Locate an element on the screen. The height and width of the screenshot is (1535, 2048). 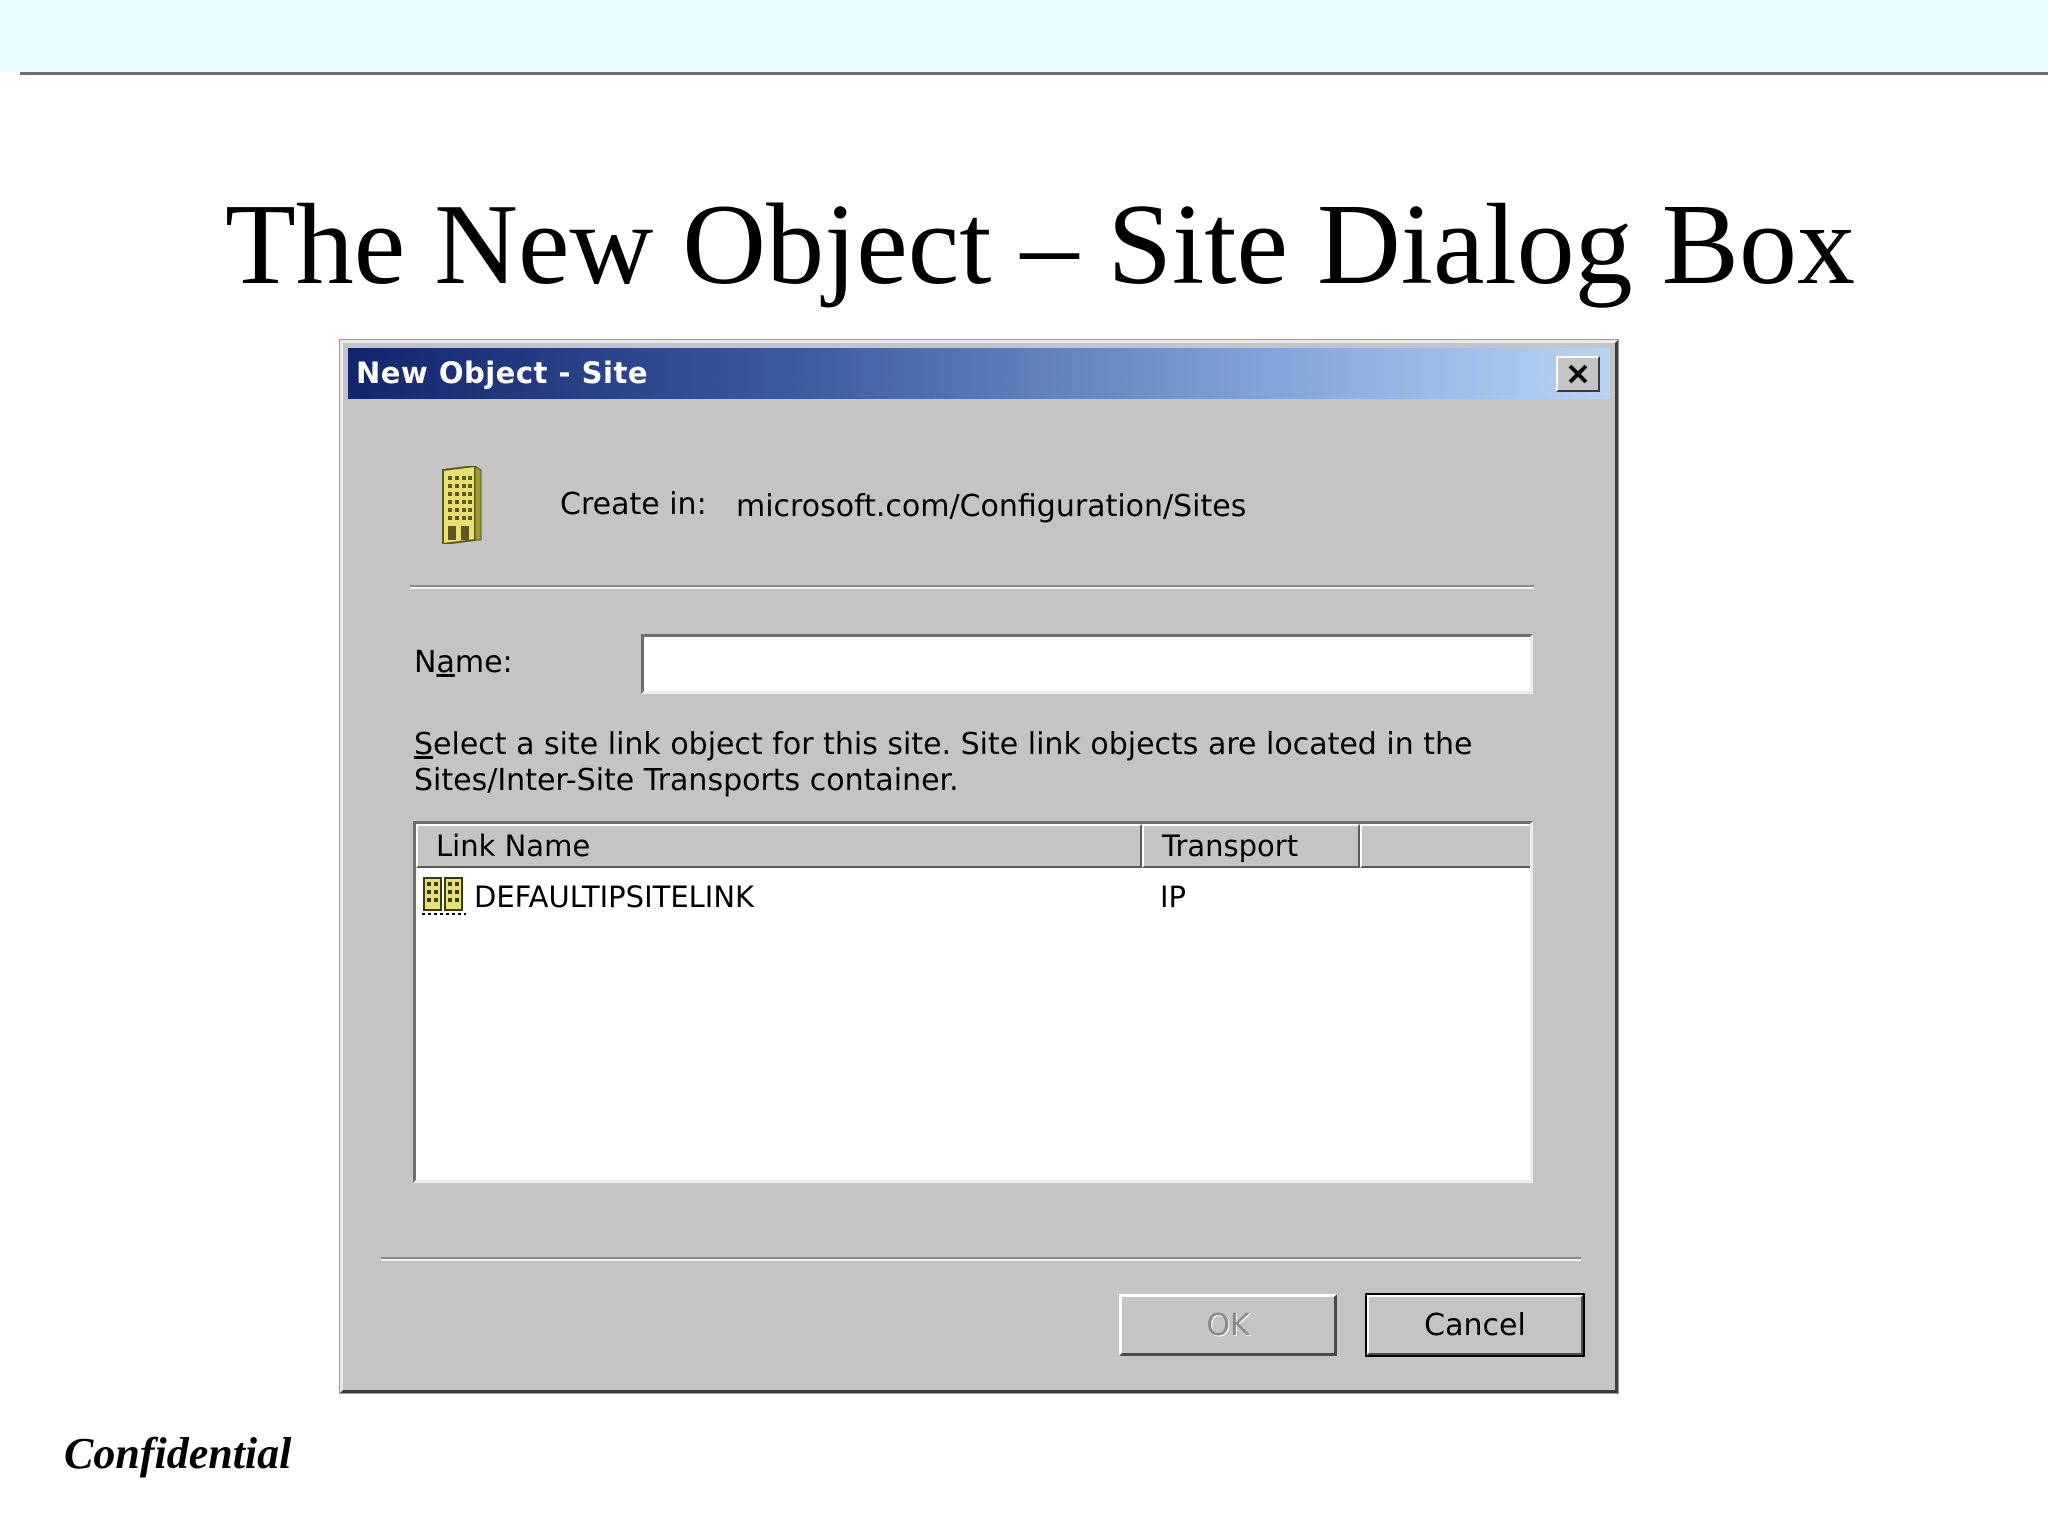
transport-cell: IP is located at coordinates (1173, 897).